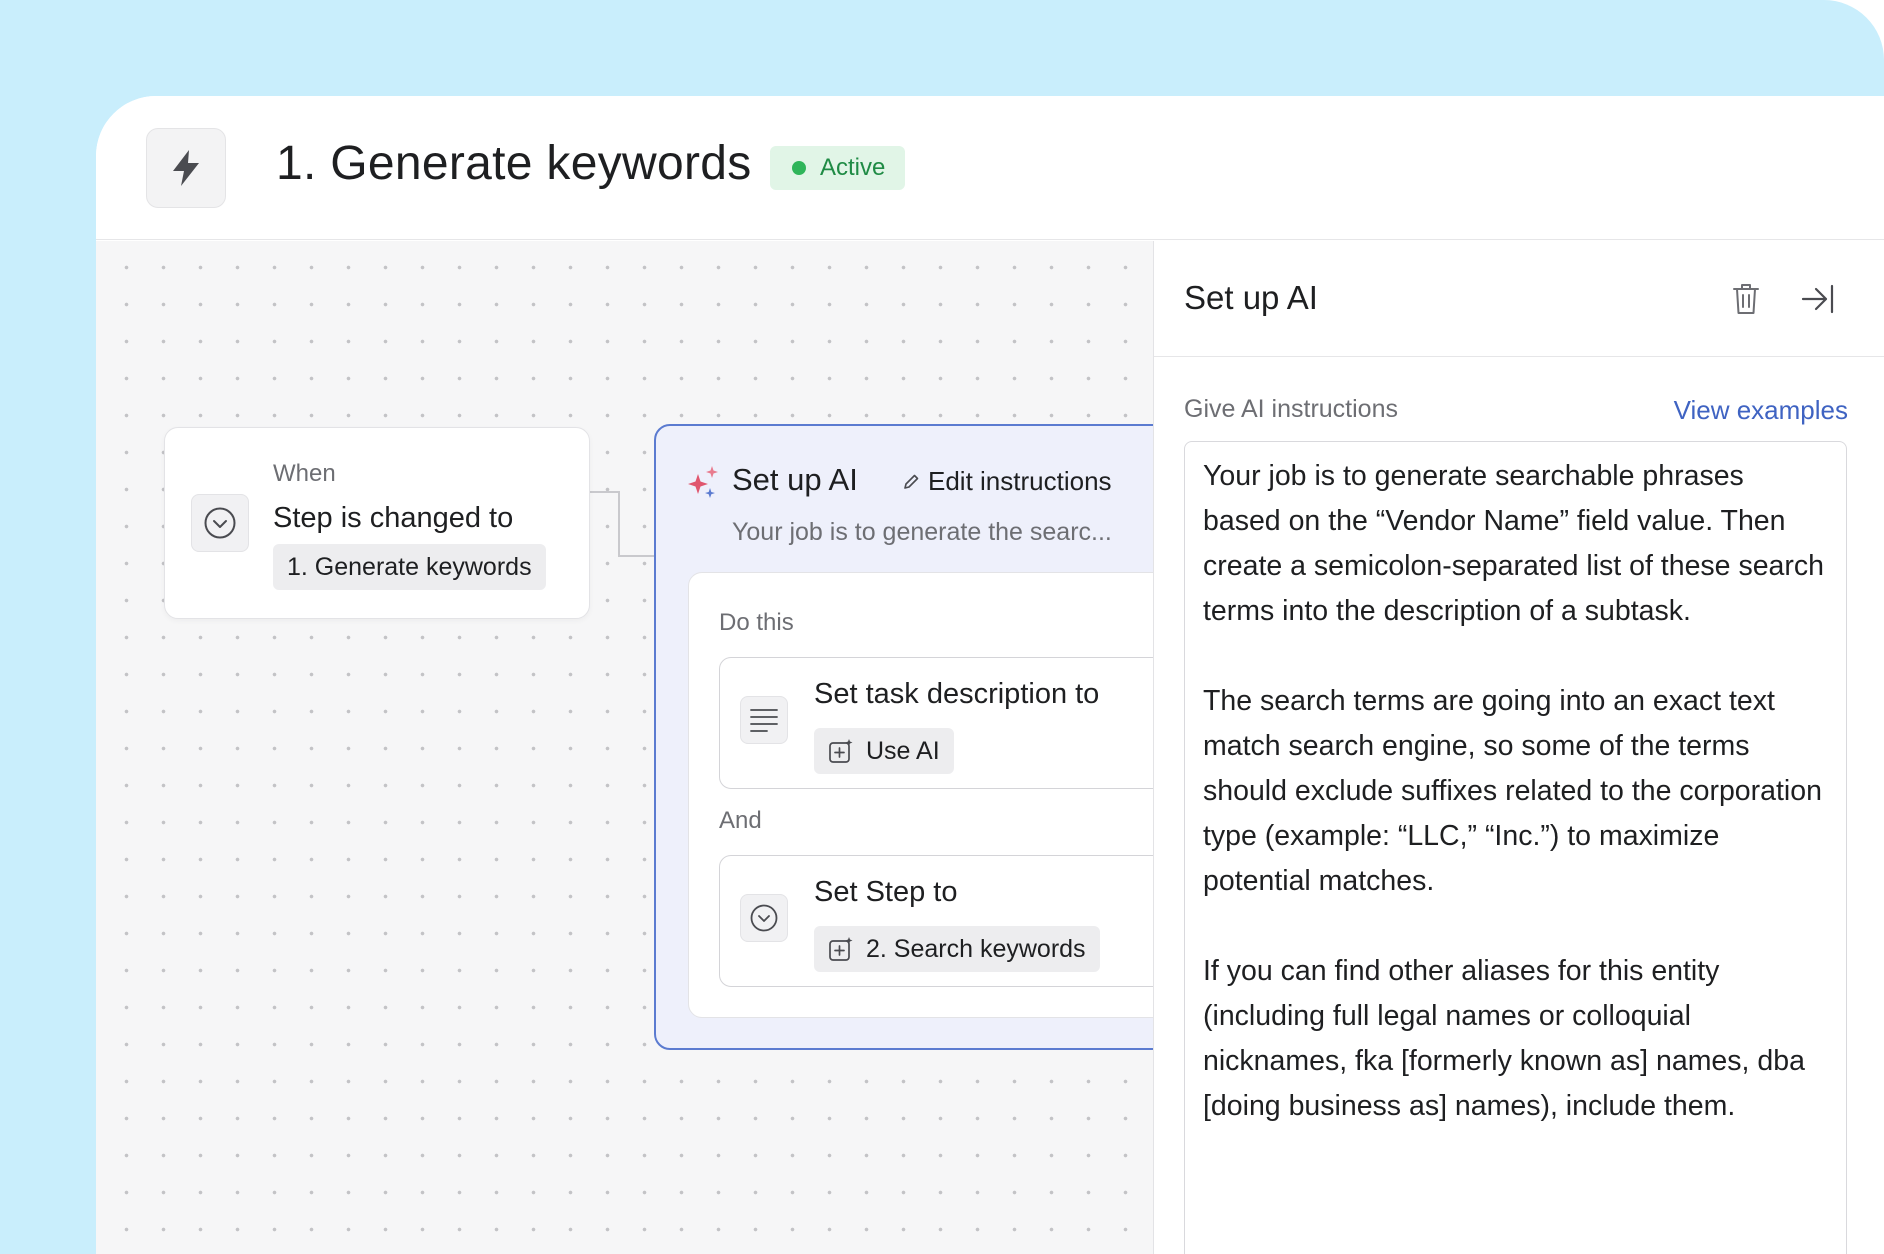 This screenshot has height=1254, width=1884. Describe the element at coordinates (605, 492) in the screenshot. I see `connector-line` at that location.